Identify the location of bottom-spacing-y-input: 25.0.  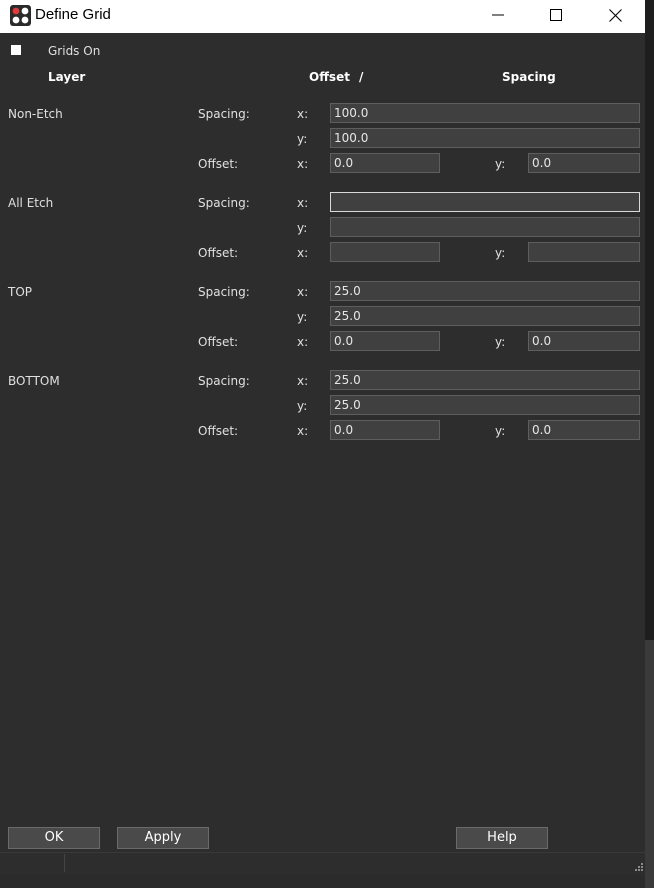
(485, 405).